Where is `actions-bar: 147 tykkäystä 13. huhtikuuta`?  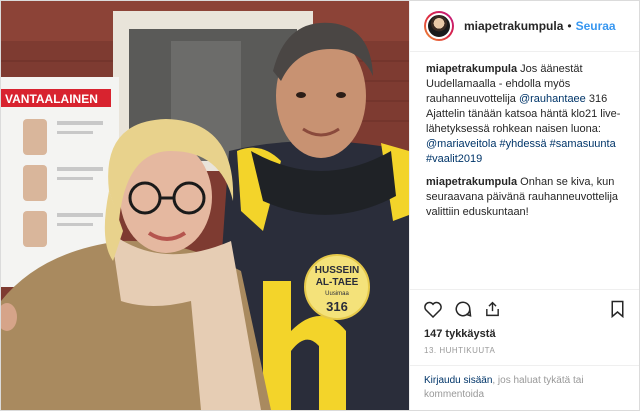
actions-bar: 147 tykkäystä 13. huhtikuuta is located at coordinates (524, 322).